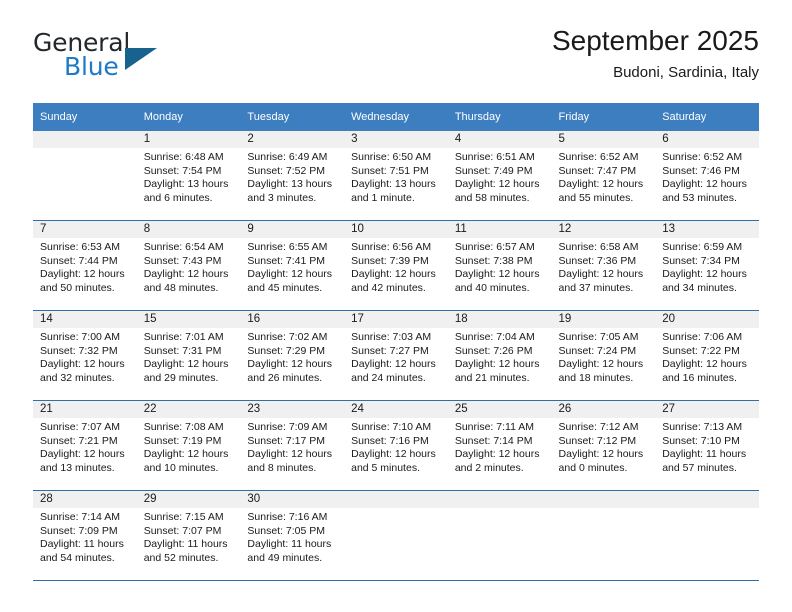  What do you see at coordinates (704, 281) in the screenshot?
I see `daylight-text: Daylight: 12 hours and 34 minutes.` at bounding box center [704, 281].